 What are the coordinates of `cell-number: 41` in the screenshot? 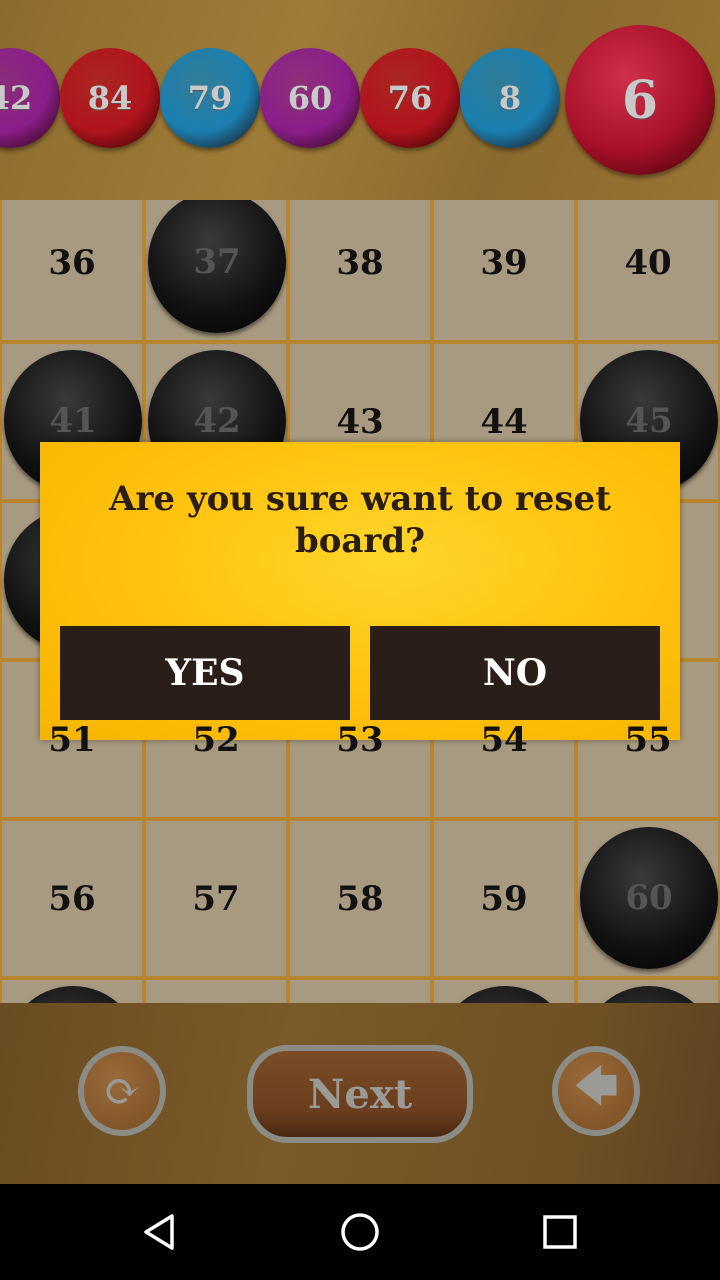 It's located at (73, 421).